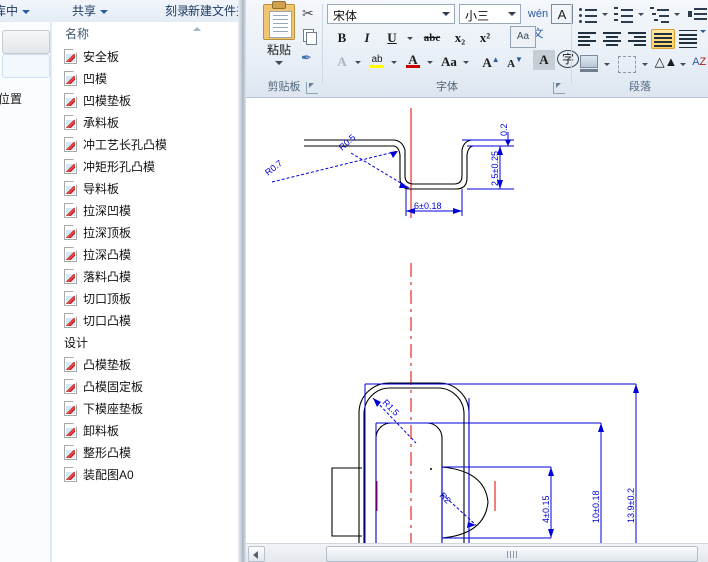 The image size is (708, 562). I want to click on align-distribute-button, so click(689, 39).